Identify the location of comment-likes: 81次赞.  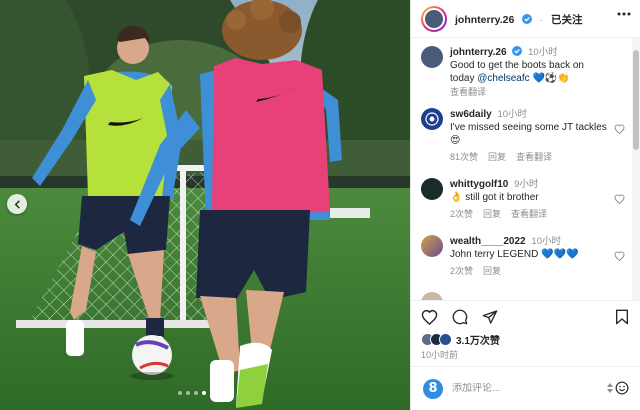
(464, 157).